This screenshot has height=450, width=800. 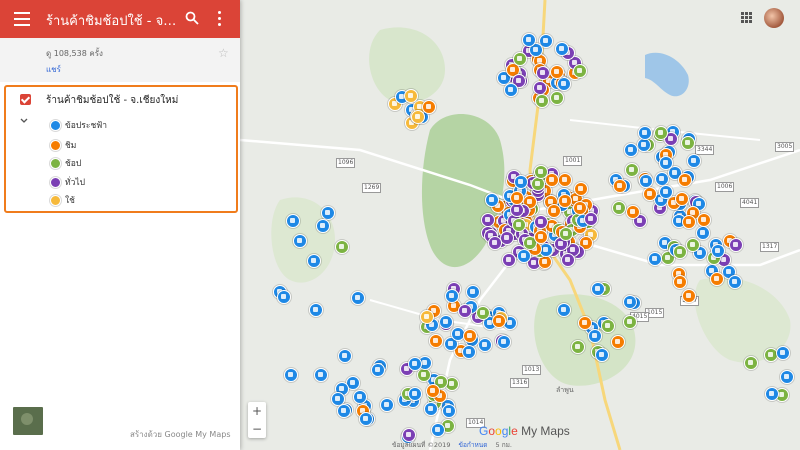 I want to click on basemap-thumbnail, so click(x=28, y=421).